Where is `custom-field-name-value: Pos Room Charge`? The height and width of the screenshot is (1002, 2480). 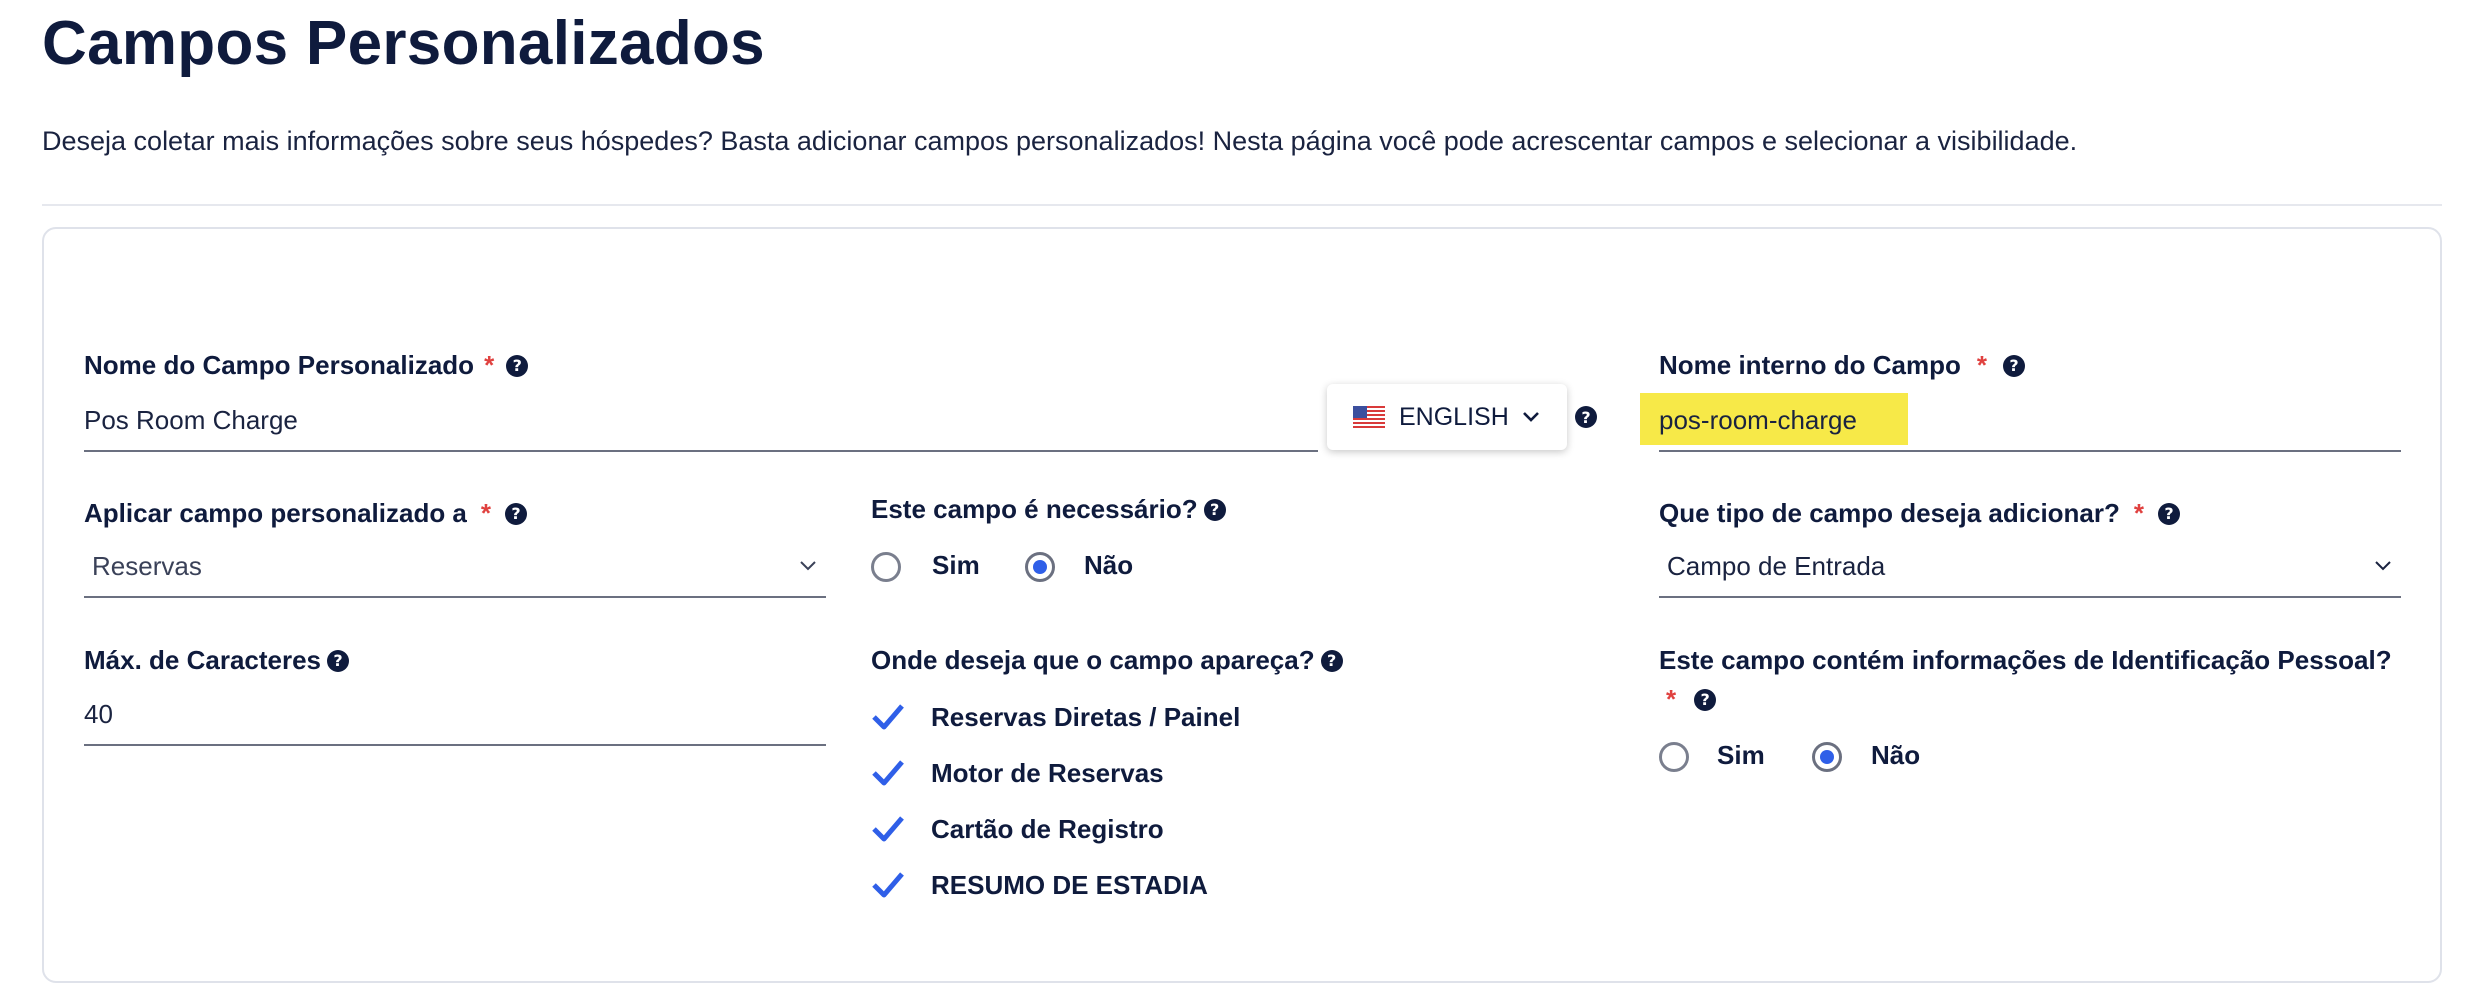
custom-field-name-value: Pos Room Charge is located at coordinates (191, 419).